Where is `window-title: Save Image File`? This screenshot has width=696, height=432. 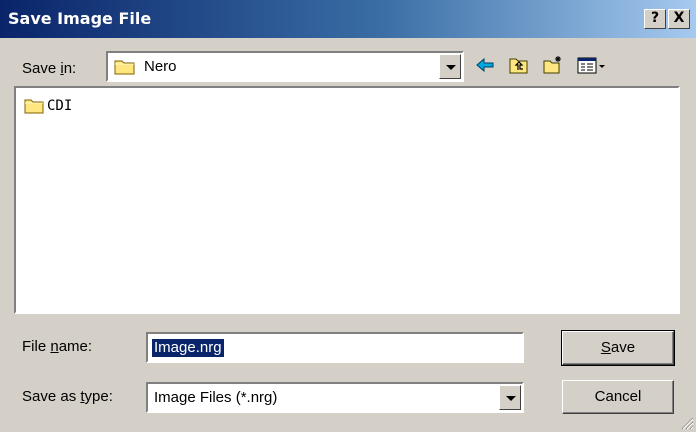
window-title: Save Image File is located at coordinates (80, 18).